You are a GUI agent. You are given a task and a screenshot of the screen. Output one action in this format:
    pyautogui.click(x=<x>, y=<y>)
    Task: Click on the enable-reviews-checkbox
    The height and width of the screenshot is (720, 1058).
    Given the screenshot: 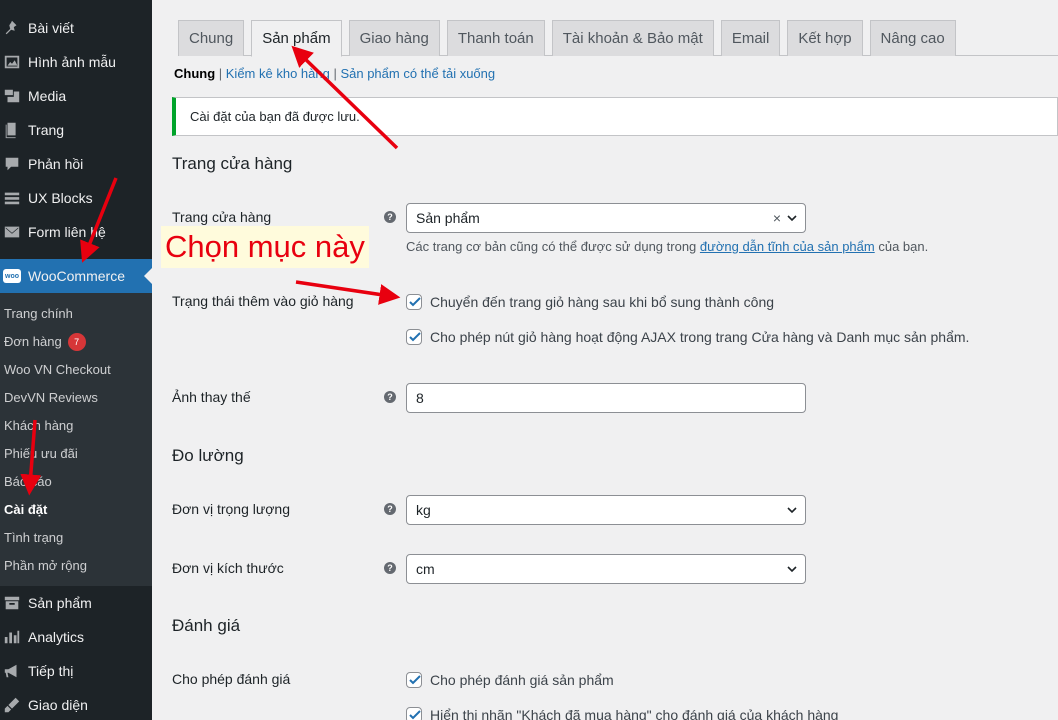 What is the action you would take?
    pyautogui.click(x=414, y=680)
    